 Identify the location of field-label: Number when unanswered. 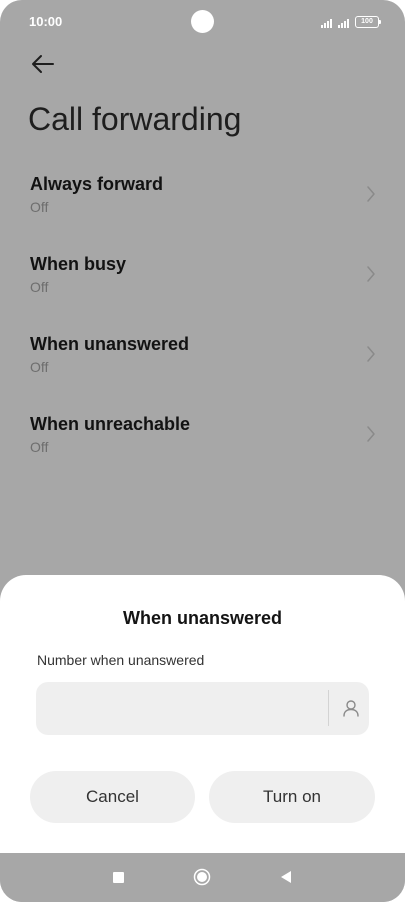
(121, 660).